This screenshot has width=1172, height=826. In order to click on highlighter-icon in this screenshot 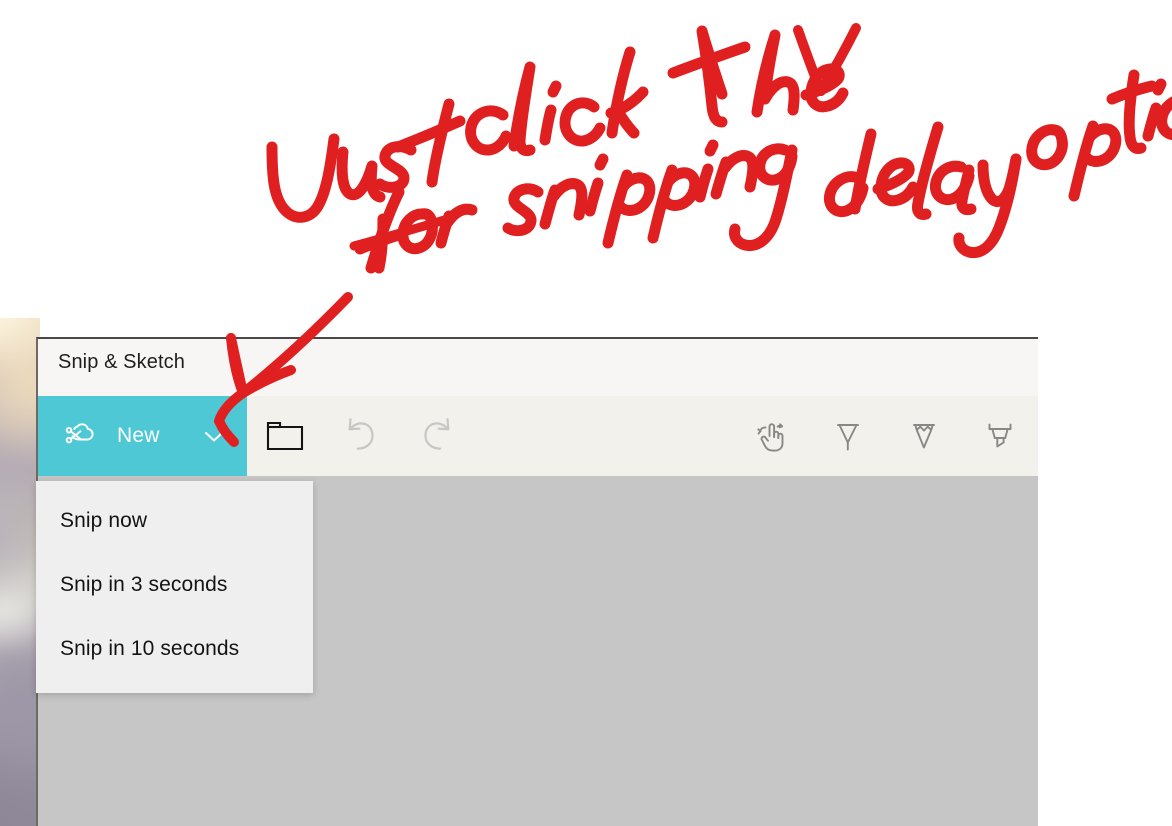, I will do `click(1000, 436)`.